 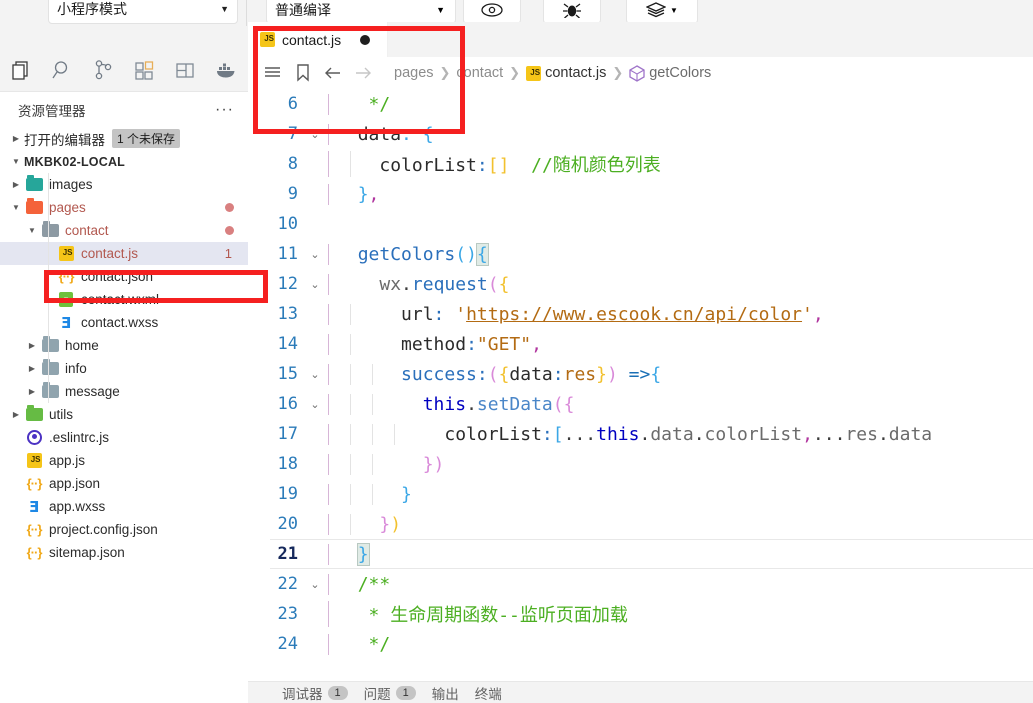 I want to click on editor-tab-contact-js: JS contact.js, so click(x=318, y=39).